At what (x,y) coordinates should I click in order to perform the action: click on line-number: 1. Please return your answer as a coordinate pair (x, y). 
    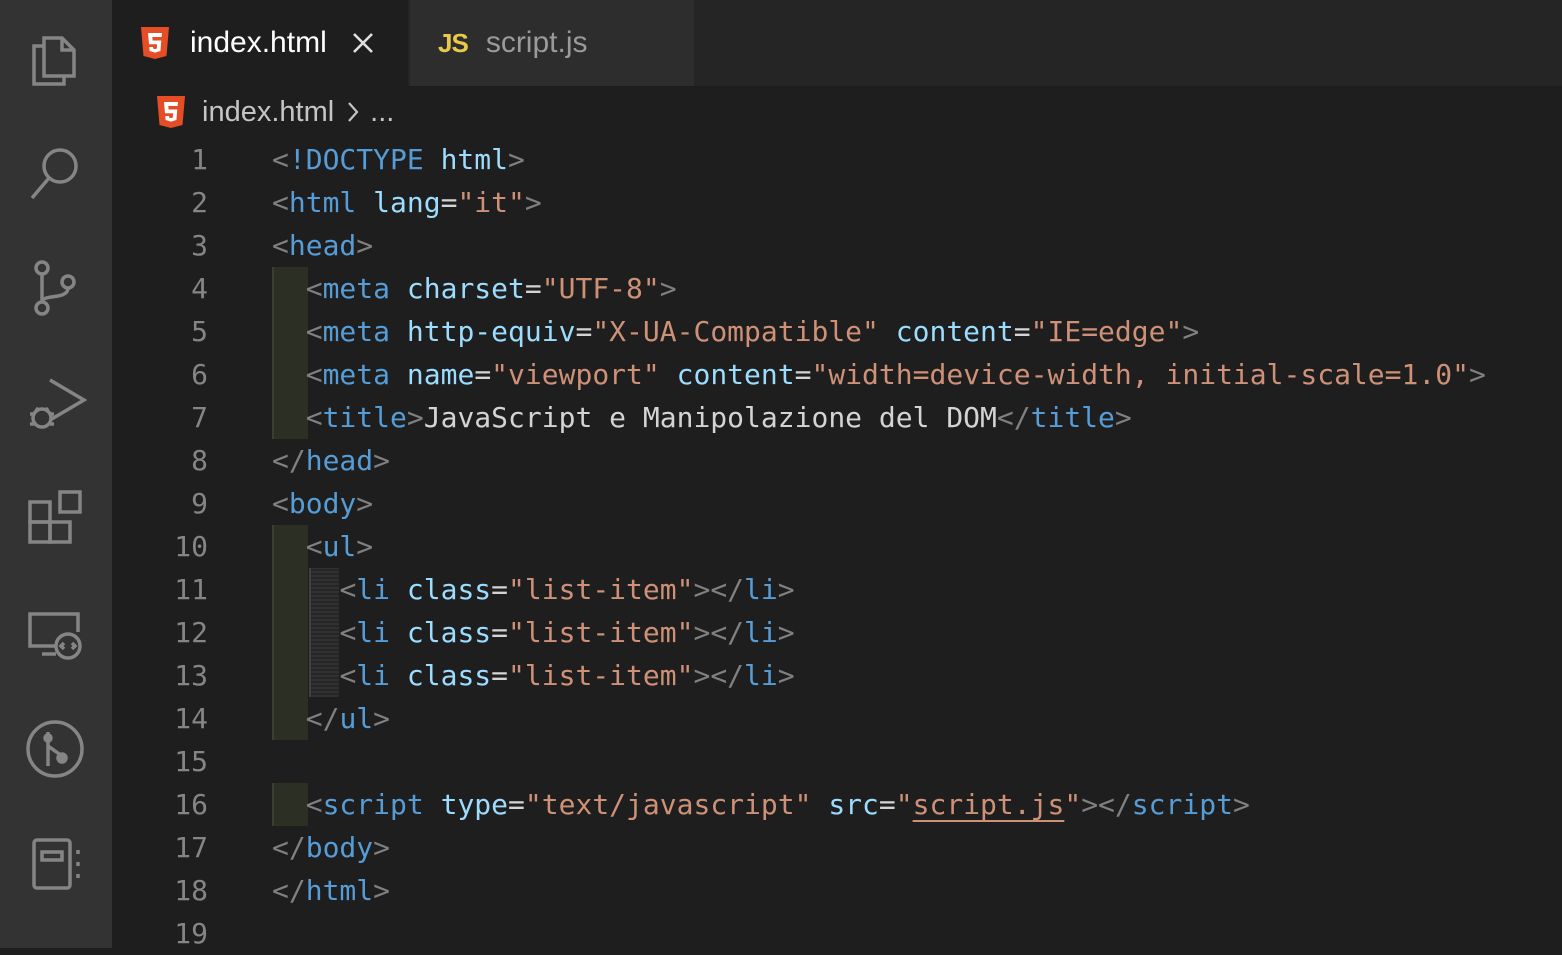
    Looking at the image, I should click on (199, 159).